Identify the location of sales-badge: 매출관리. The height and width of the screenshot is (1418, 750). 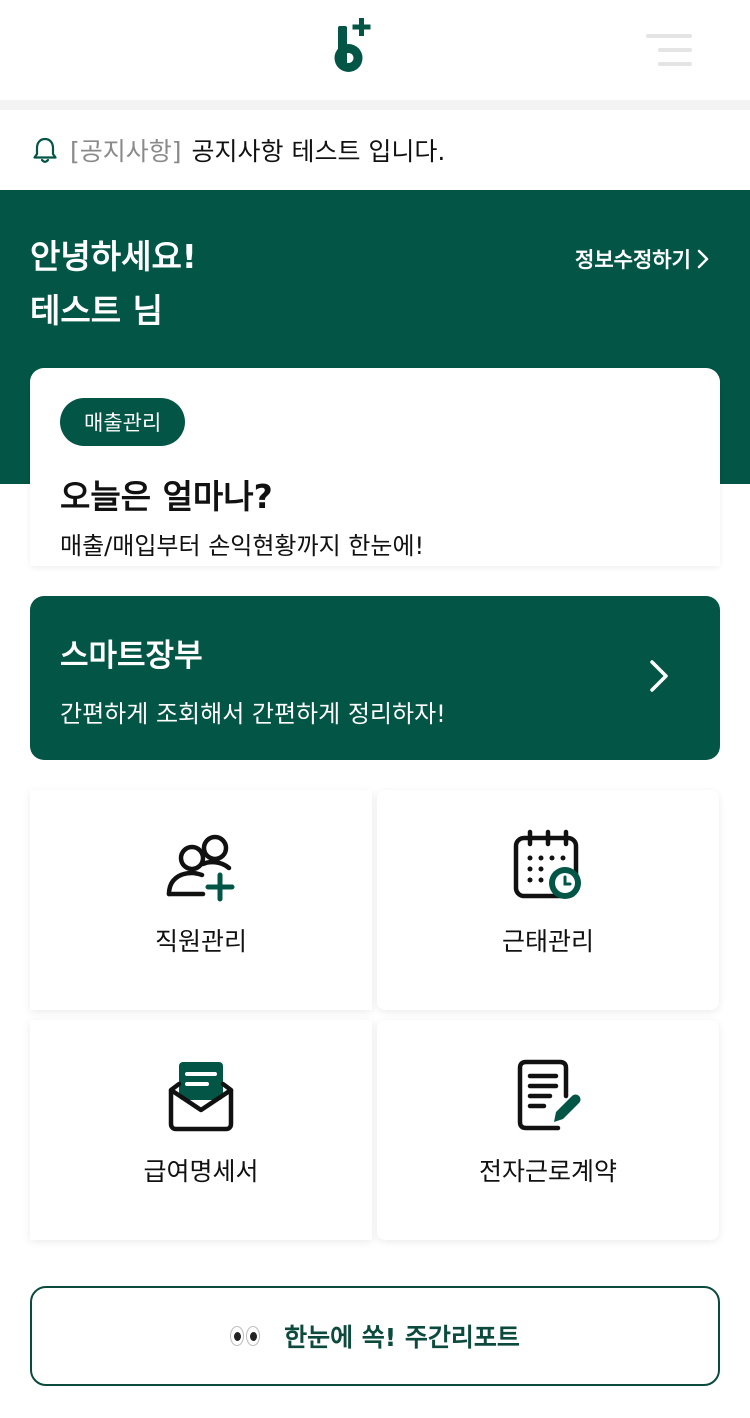
(123, 422).